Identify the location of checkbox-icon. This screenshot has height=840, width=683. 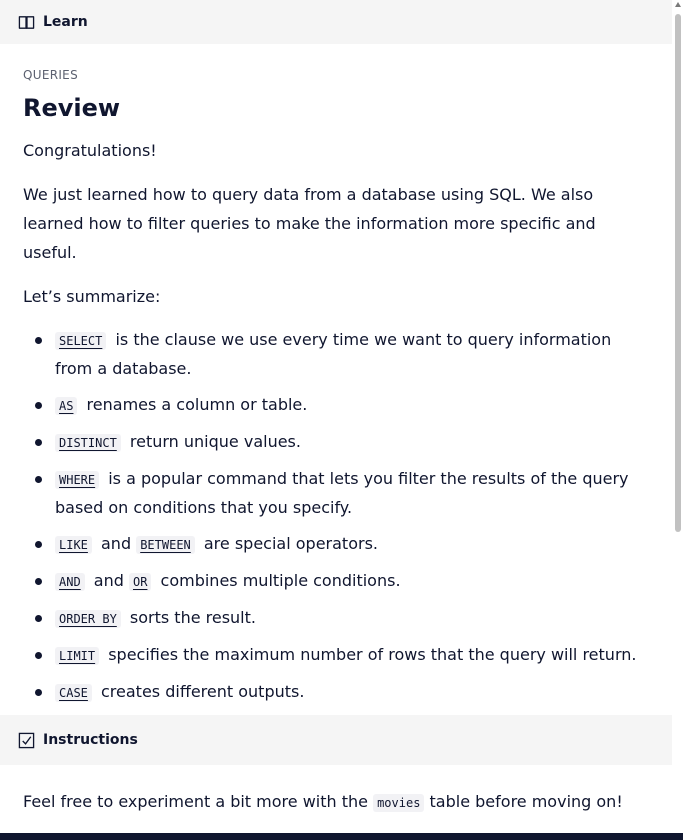
(26, 740).